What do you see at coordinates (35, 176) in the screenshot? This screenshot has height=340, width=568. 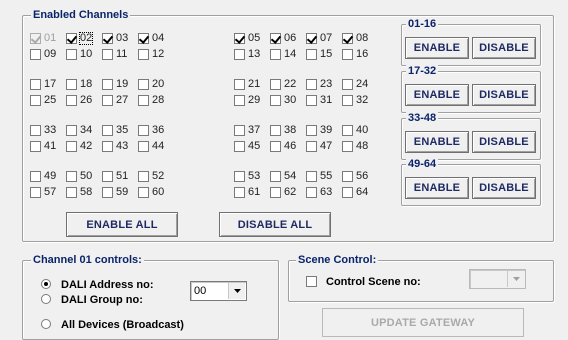 I see `channel-49-checkbox` at bounding box center [35, 176].